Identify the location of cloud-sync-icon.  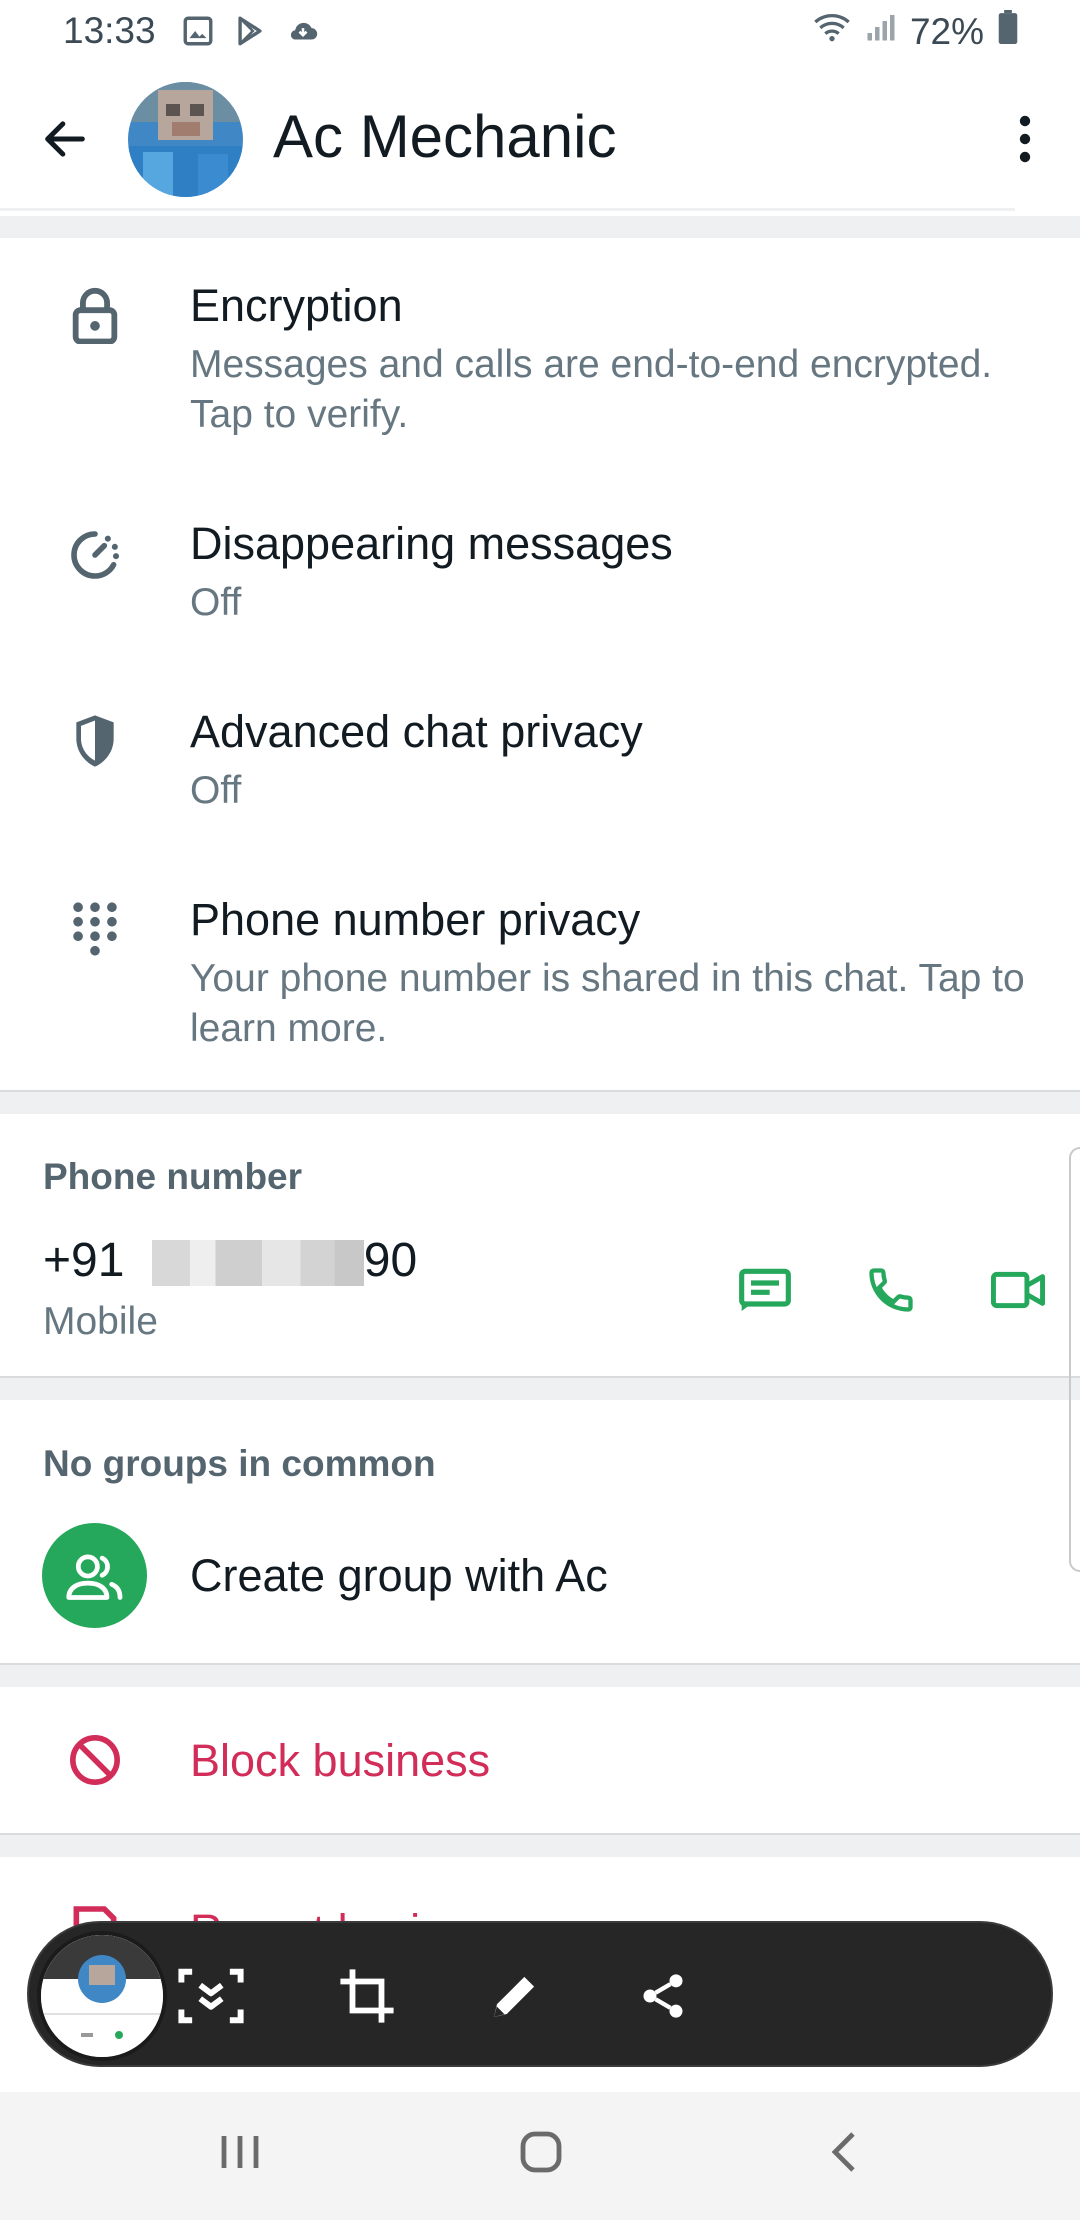
(303, 33).